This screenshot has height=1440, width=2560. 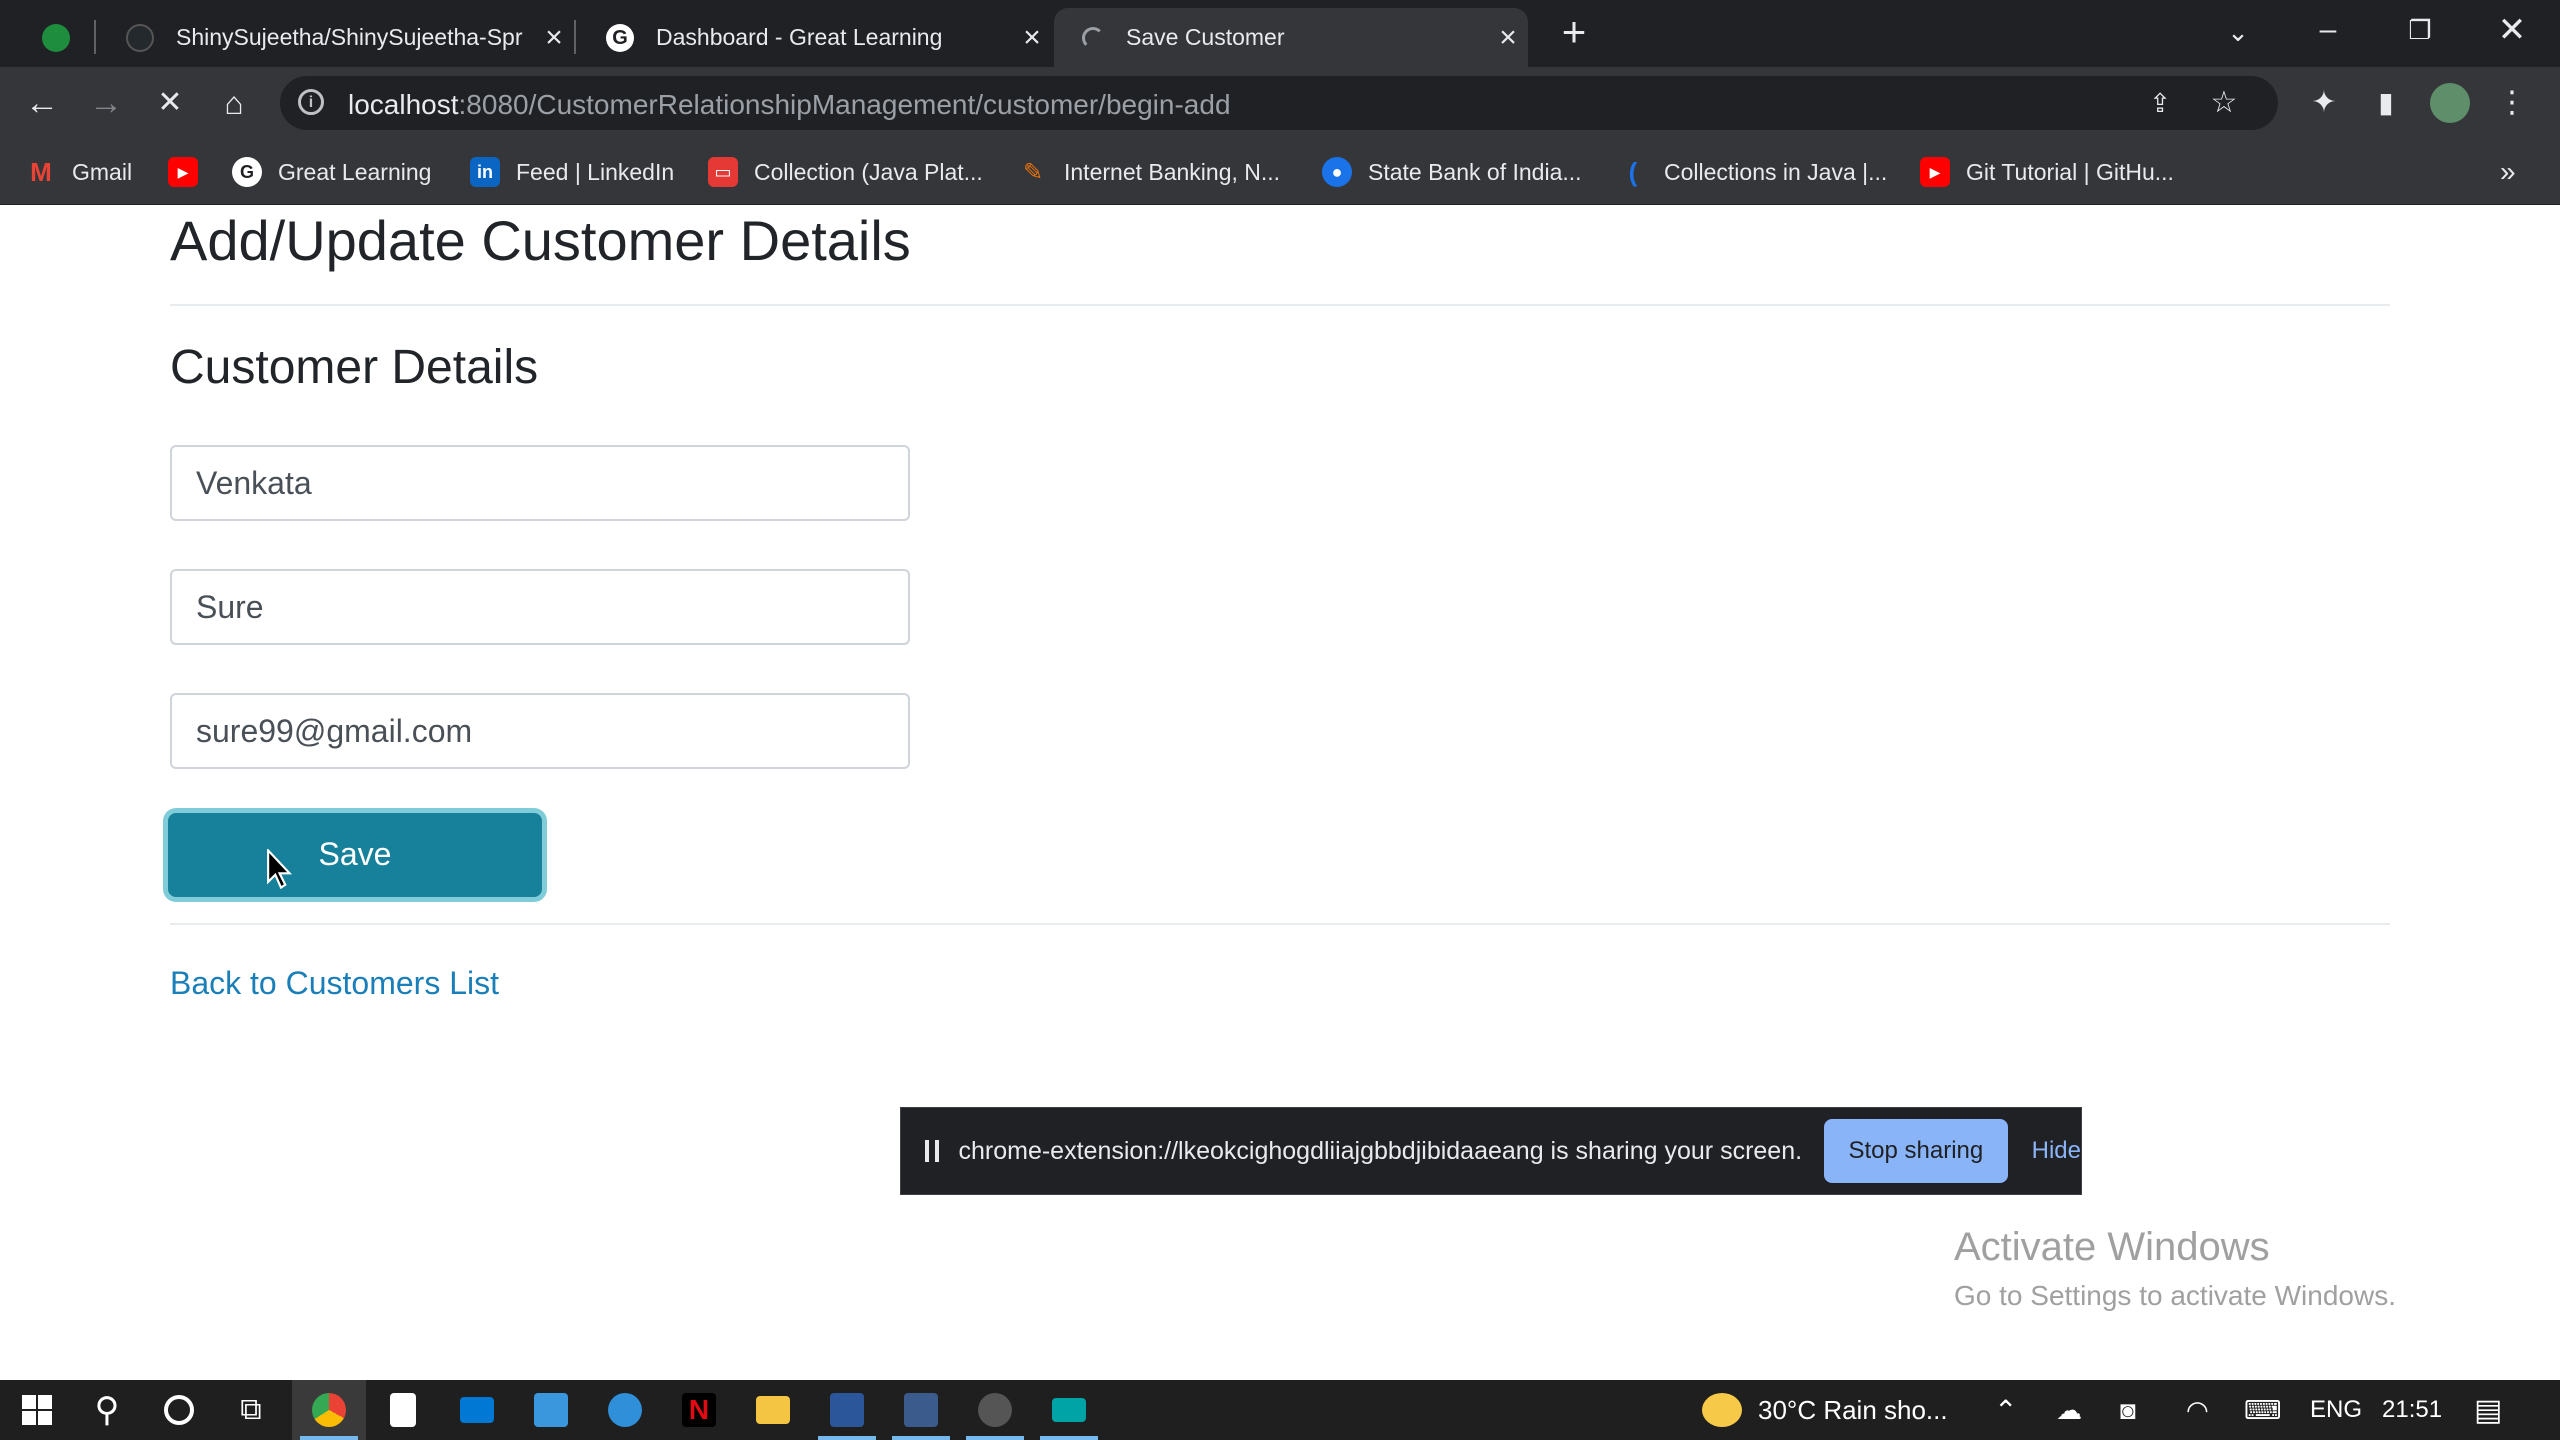 I want to click on search-button: ⚲, so click(x=107, y=1410).